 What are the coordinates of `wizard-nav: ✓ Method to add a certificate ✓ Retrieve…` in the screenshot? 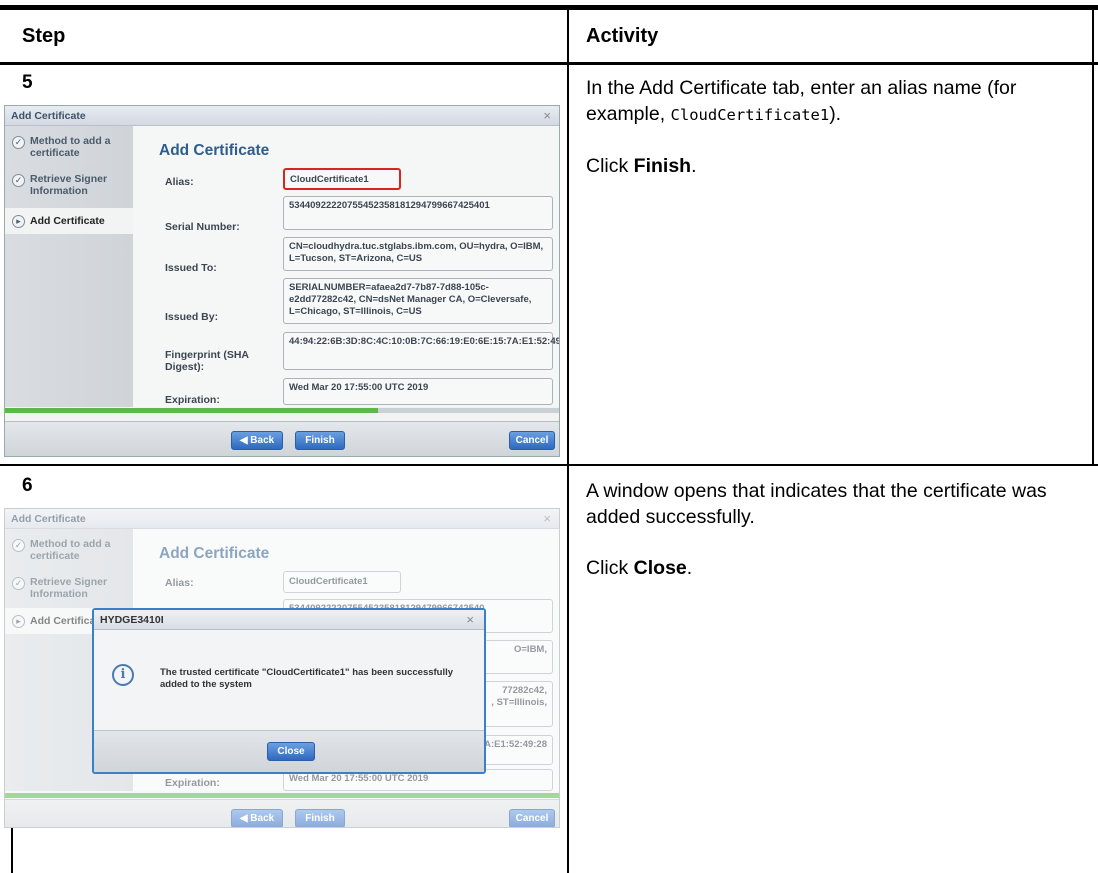 It's located at (69, 266).